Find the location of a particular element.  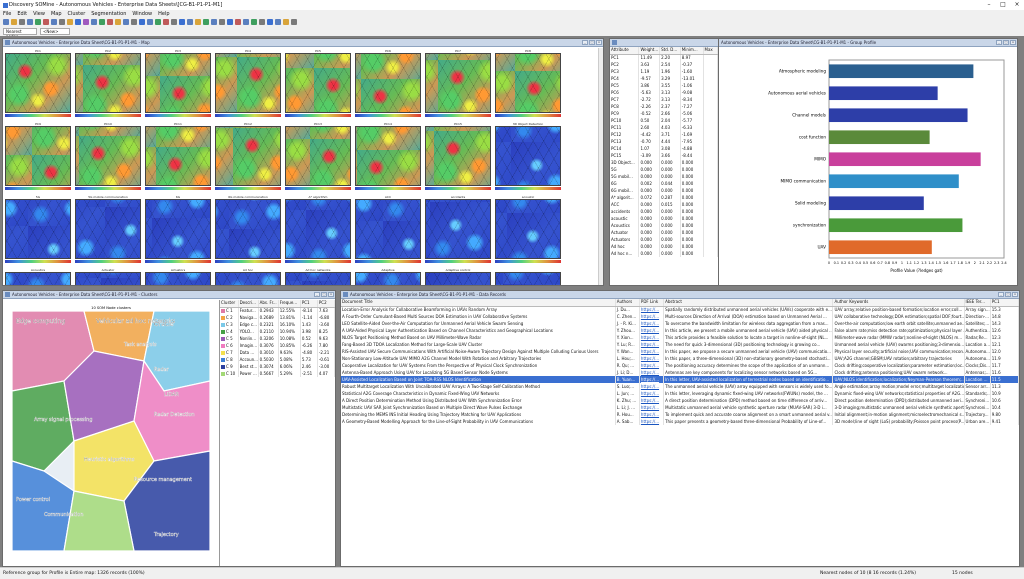

table-row: accidents 0.000 0.000 0.000 is located at coordinates (664, 211).